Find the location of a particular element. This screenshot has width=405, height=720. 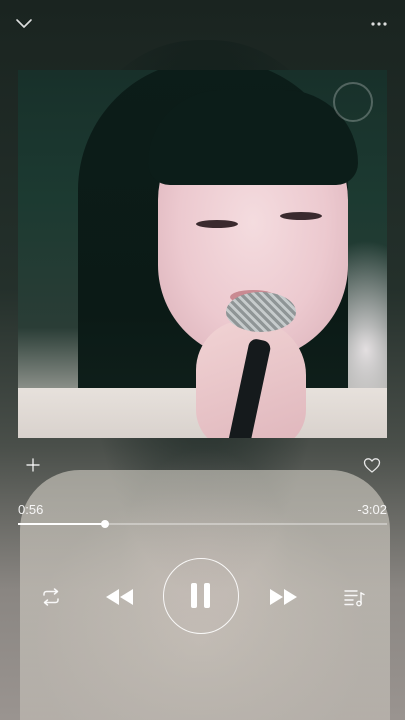

more-horizontal-icon is located at coordinates (379, 24).